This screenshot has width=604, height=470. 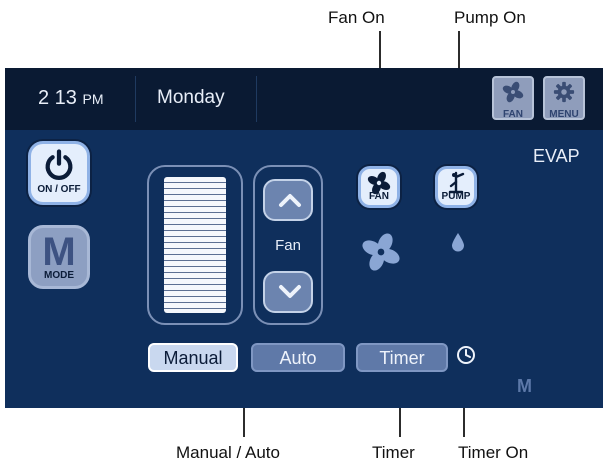 What do you see at coordinates (356, 17) in the screenshot?
I see `callout-fan-on: Fan On` at bounding box center [356, 17].